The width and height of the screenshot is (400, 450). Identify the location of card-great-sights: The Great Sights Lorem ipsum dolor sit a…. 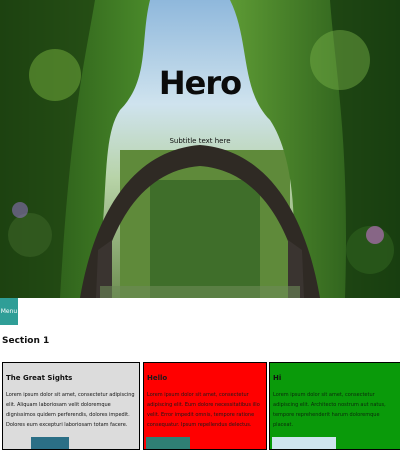
(71, 406).